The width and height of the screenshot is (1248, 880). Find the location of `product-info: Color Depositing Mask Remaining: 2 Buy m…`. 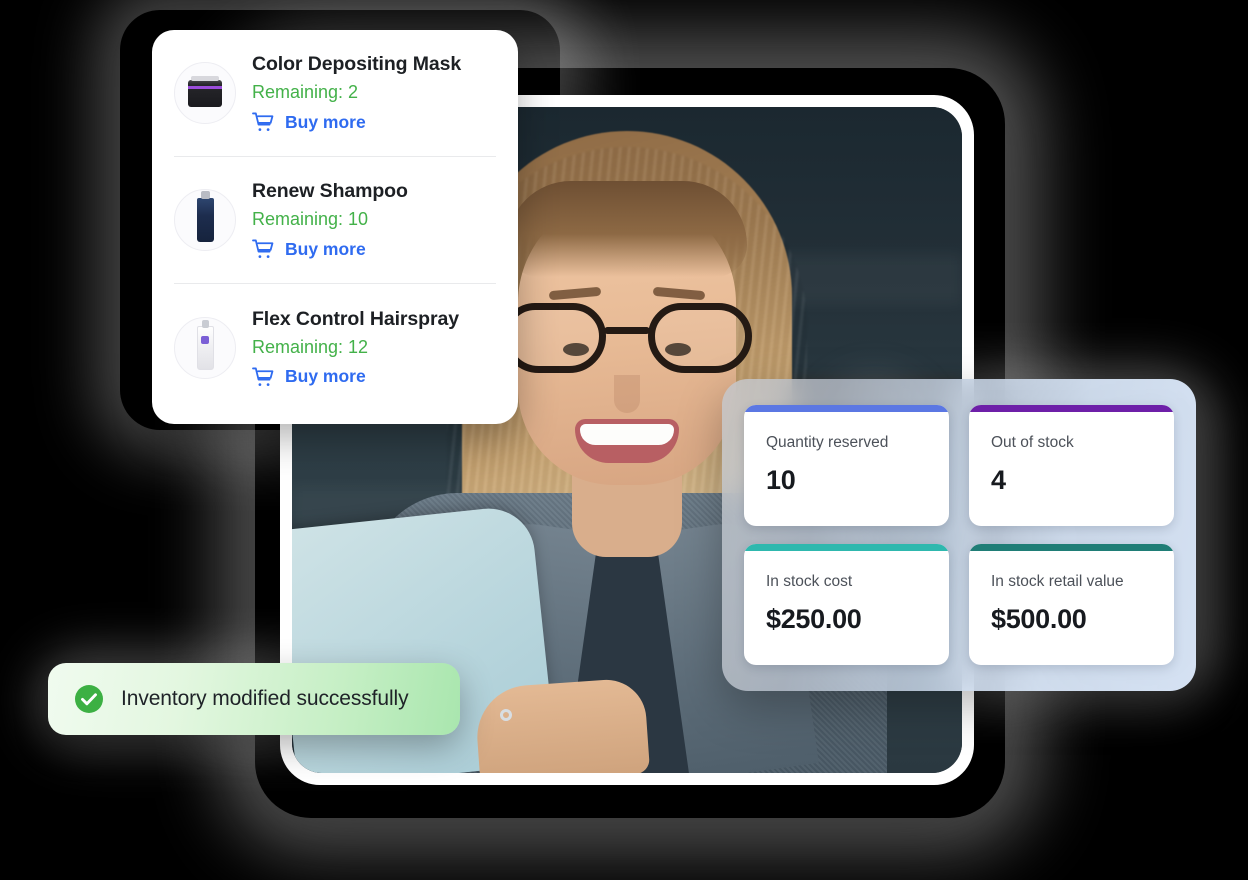

product-info: Color Depositing Mask Remaining: 2 Buy m… is located at coordinates (374, 93).